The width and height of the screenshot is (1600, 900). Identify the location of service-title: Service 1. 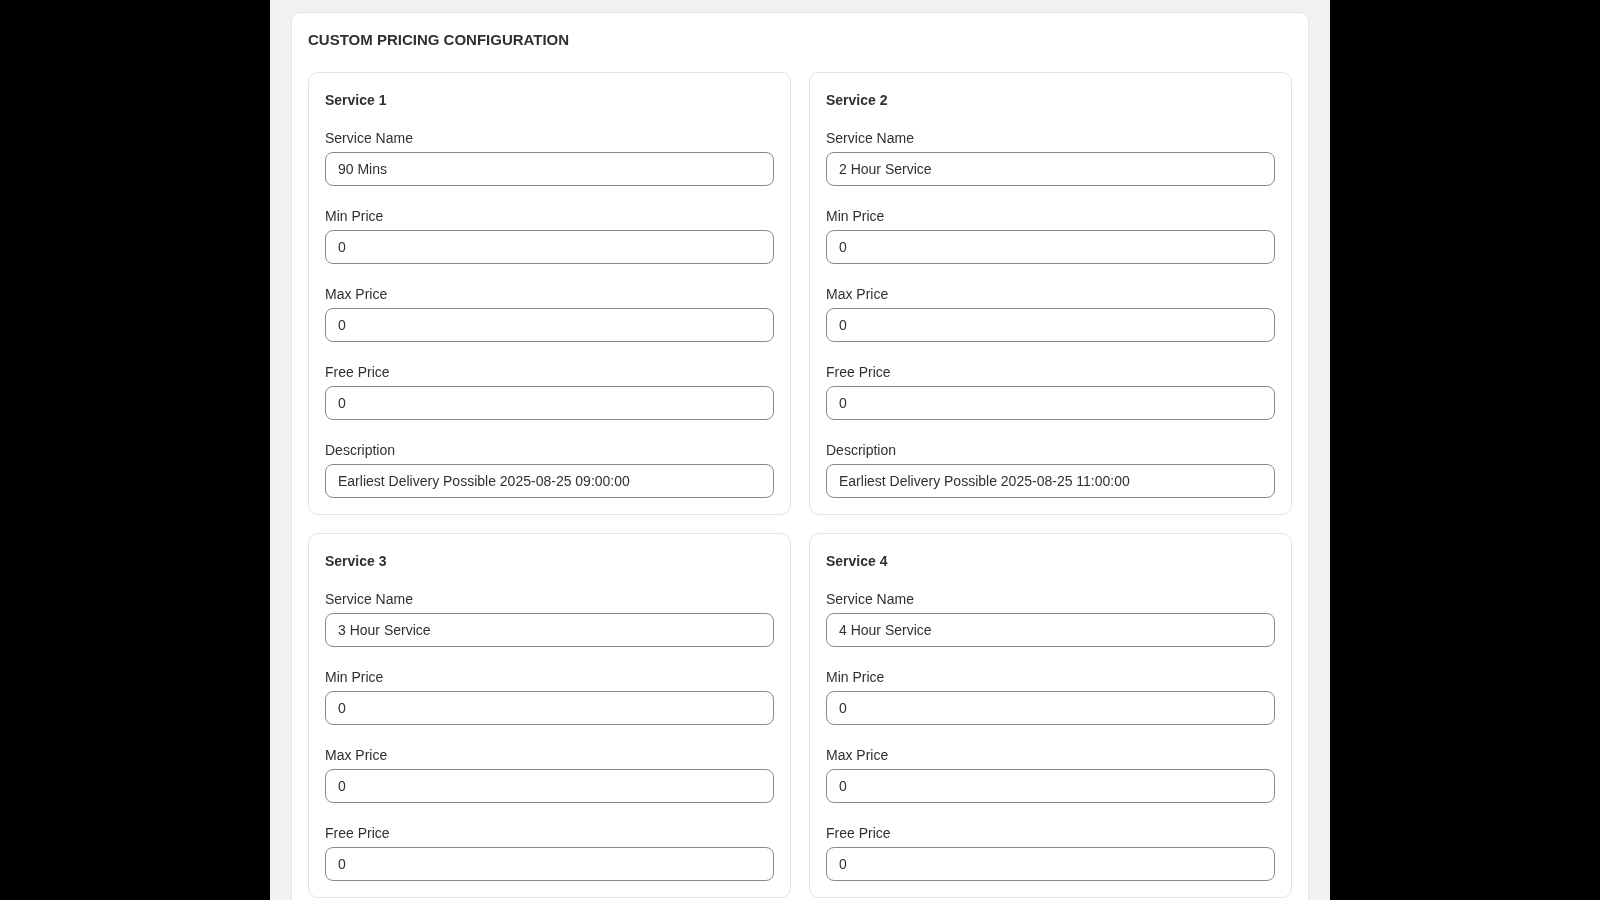
(356, 100).